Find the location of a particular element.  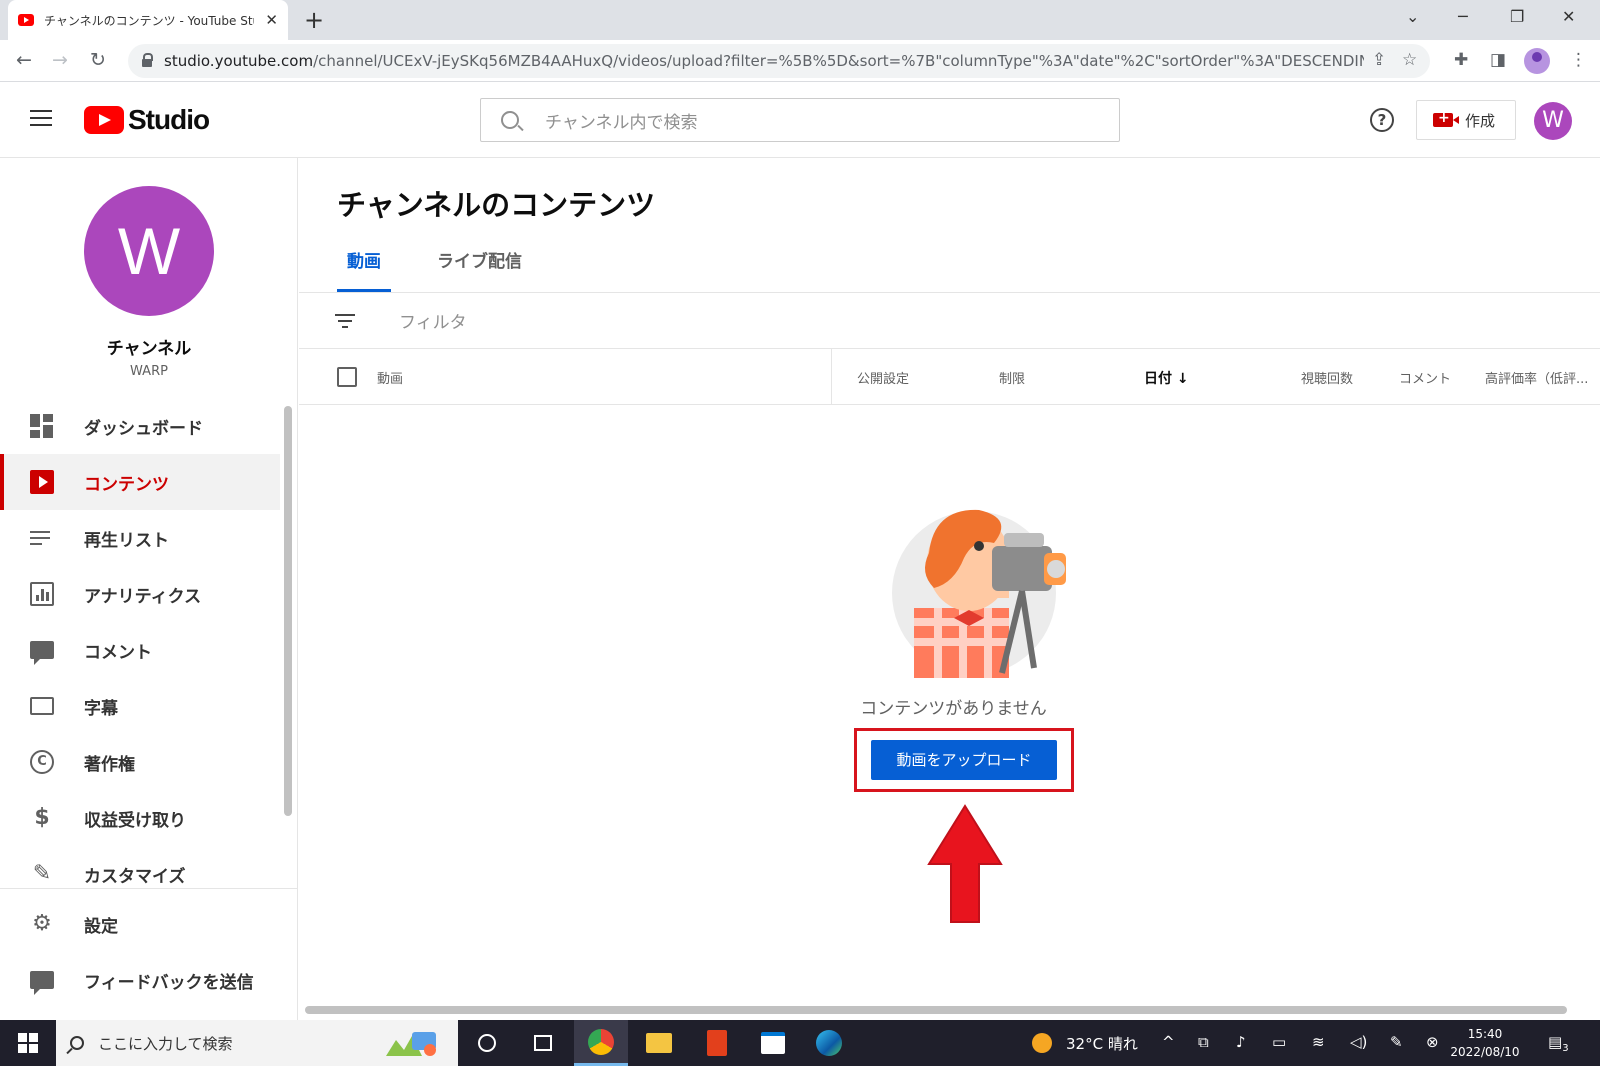

upload-highlight-frame: 動画をアップロード is located at coordinates (964, 760).